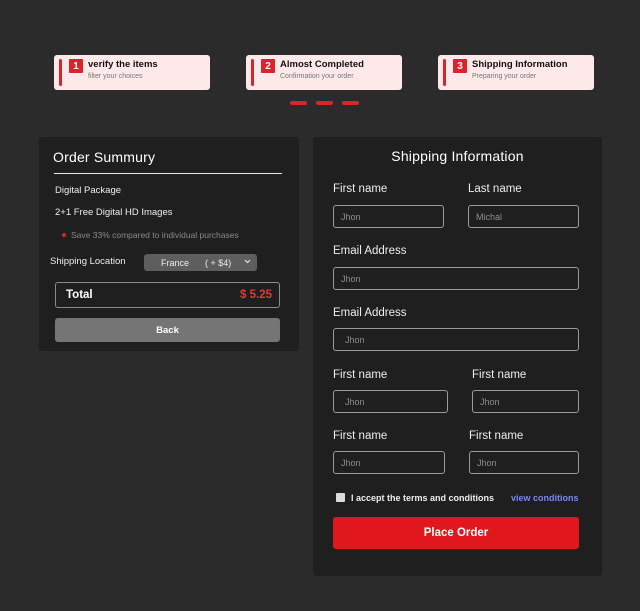 Image resolution: width=640 pixels, height=611 pixels. What do you see at coordinates (79, 295) in the screenshot?
I see `total-label: Total` at bounding box center [79, 295].